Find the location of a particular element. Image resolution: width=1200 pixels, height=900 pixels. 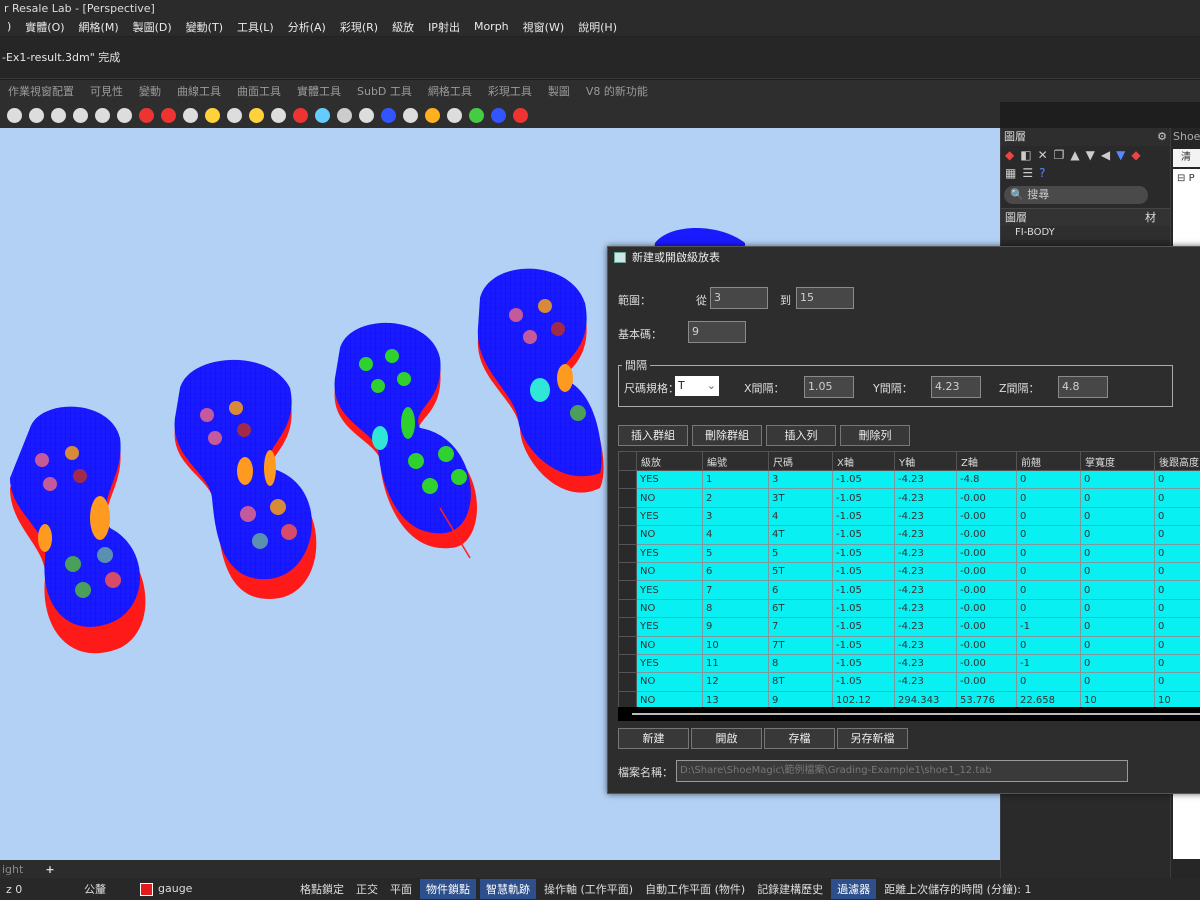

filter-icon: ▼ is located at coordinates (1120, 155).